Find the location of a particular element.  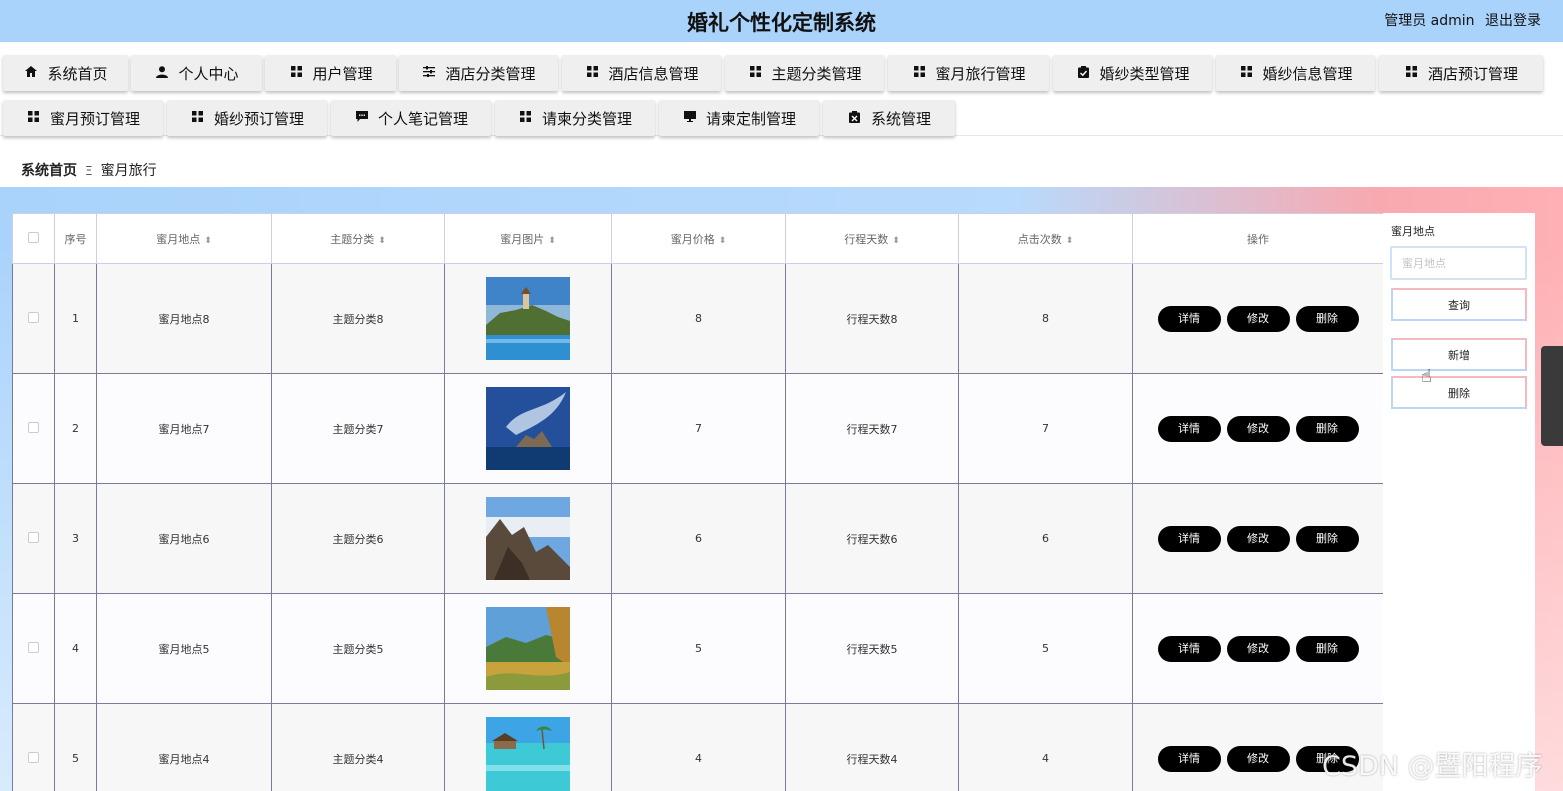

cell-days: 行程天数4 is located at coordinates (872, 747).